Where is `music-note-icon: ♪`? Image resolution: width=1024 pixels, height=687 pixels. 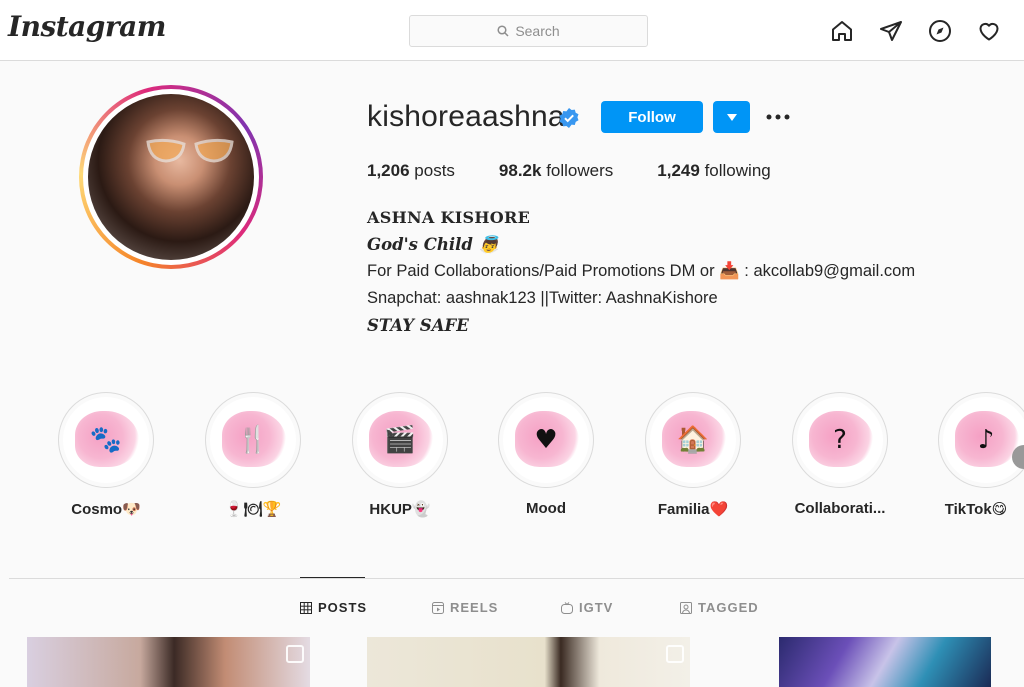 music-note-icon: ♪ is located at coordinates (986, 440).